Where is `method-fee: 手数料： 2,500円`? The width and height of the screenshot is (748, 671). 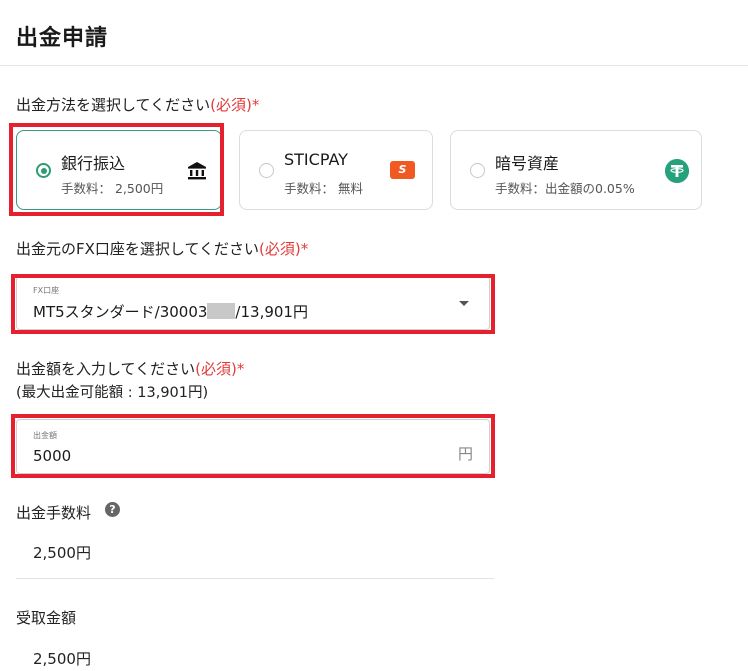
method-fee: 手数料： 2,500円 is located at coordinates (112, 188).